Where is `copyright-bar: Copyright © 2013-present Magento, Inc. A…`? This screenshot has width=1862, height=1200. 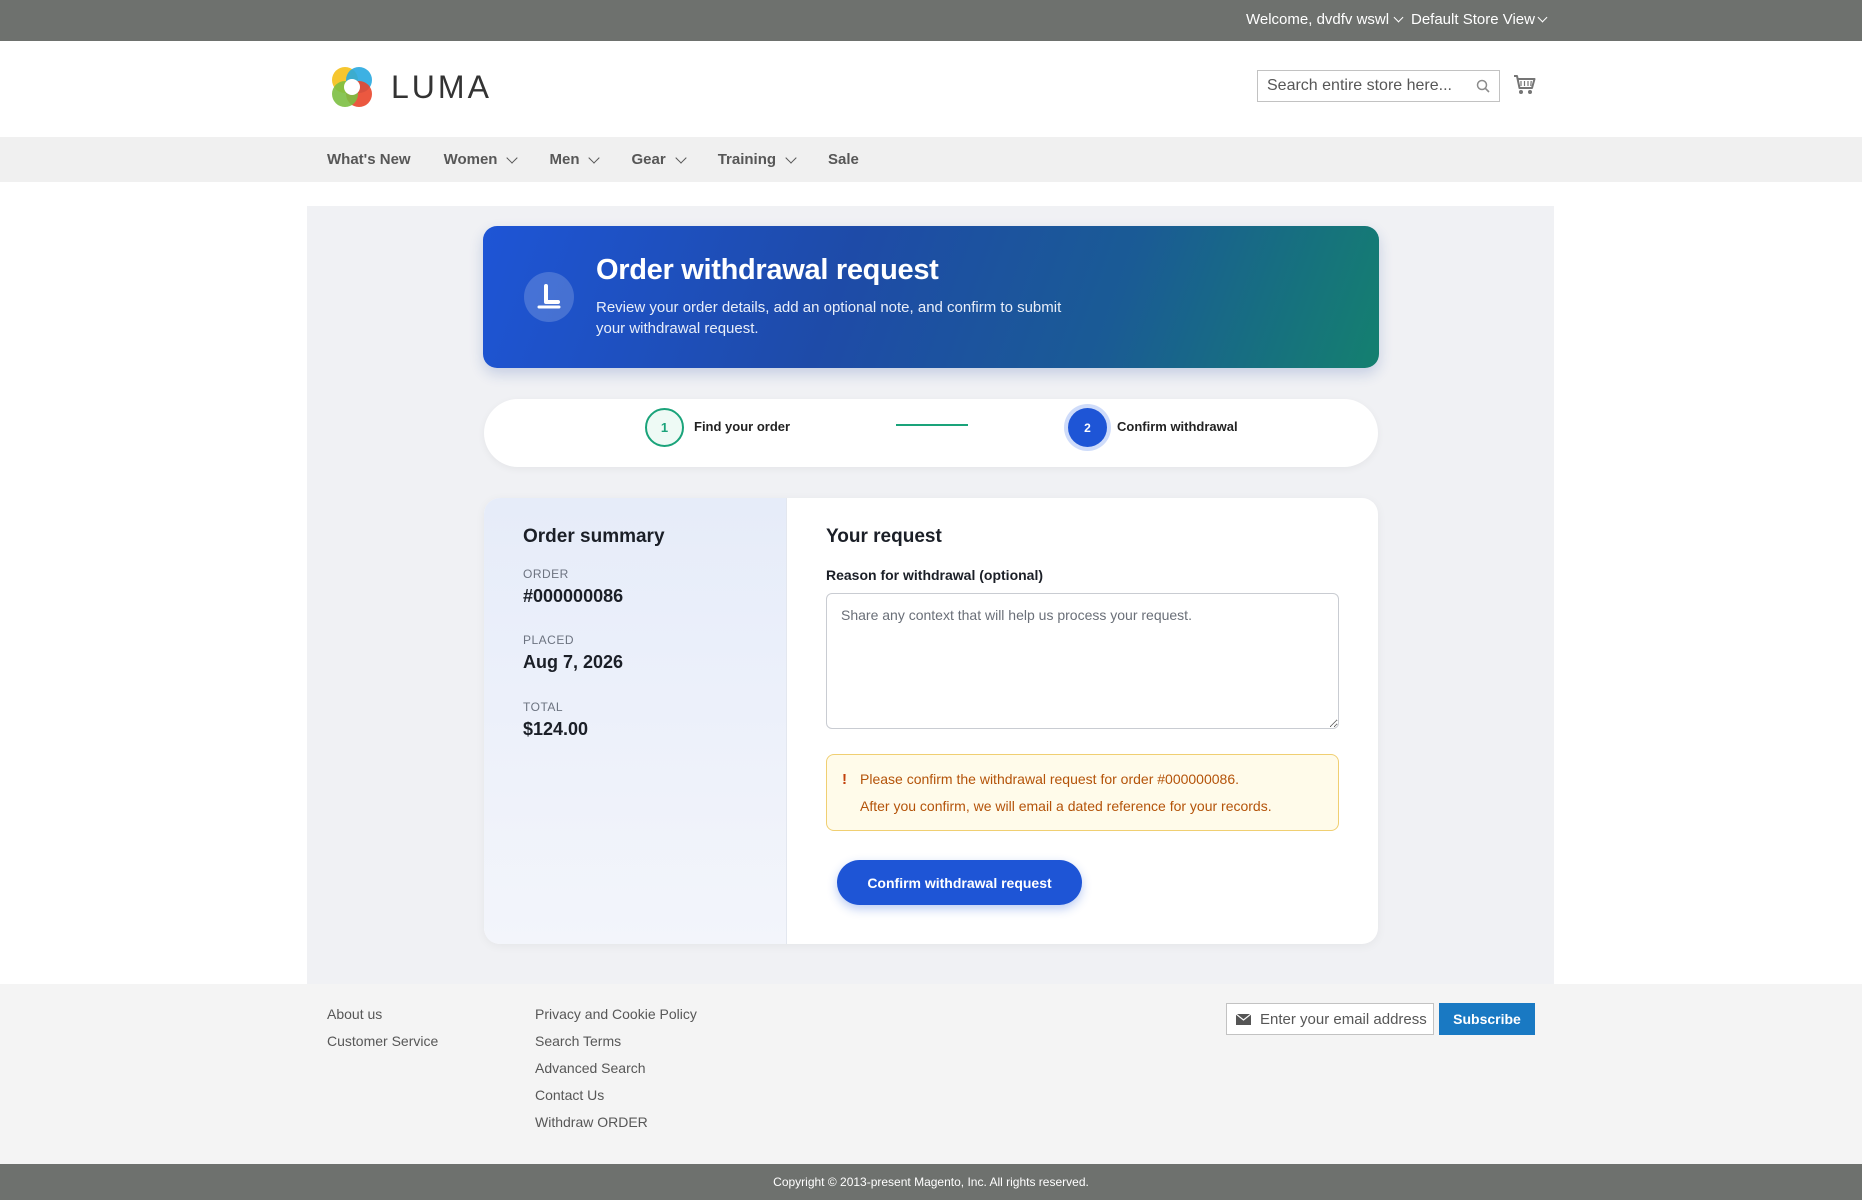
copyright-bar: Copyright © 2013-present Magento, Inc. A… is located at coordinates (931, 1182).